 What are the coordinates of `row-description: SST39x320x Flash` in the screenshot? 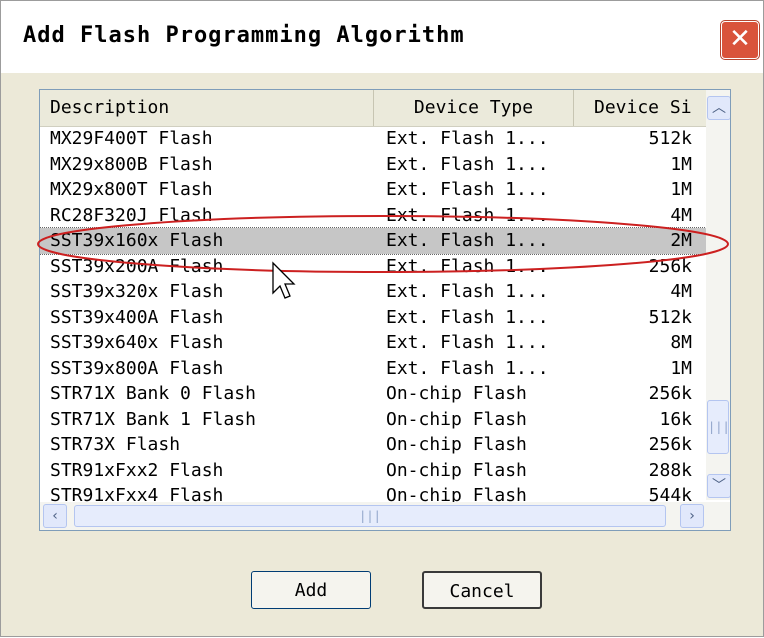 It's located at (137, 291).